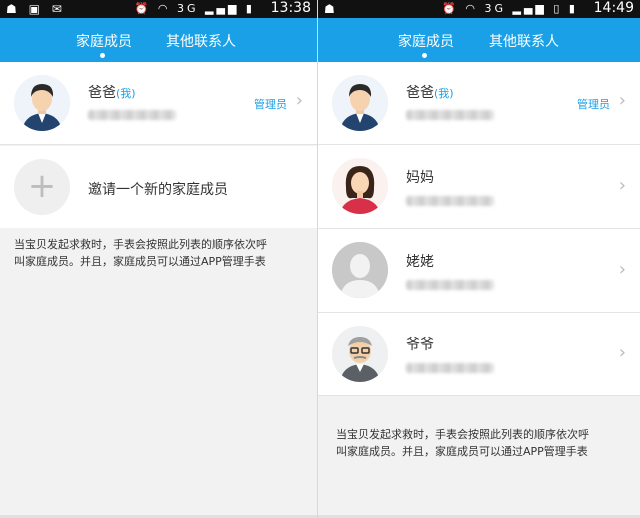 The width and height of the screenshot is (640, 518). Describe the element at coordinates (420, 262) in the screenshot. I see `member-name: 姥姥` at that location.